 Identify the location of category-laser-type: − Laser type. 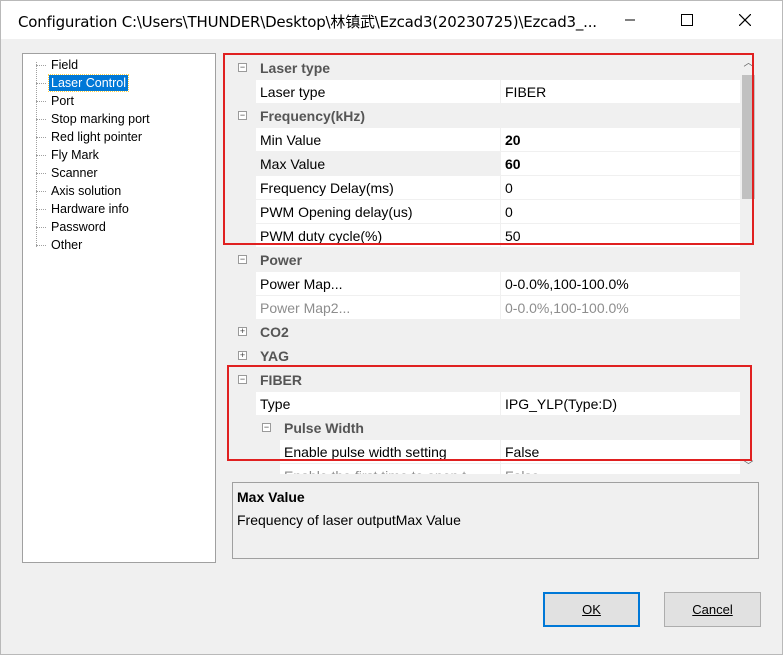
(486, 68).